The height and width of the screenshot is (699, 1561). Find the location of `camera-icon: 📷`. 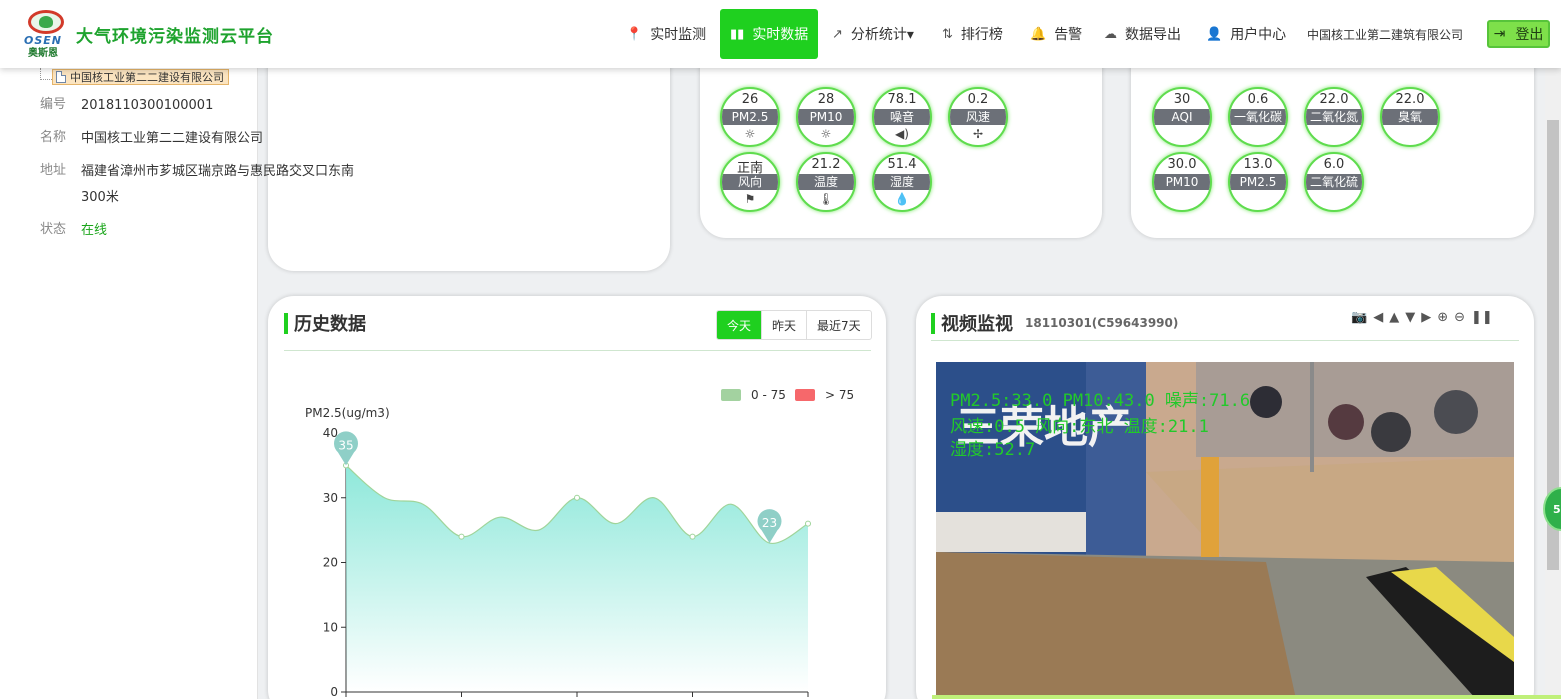

camera-icon: 📷 is located at coordinates (1359, 317).